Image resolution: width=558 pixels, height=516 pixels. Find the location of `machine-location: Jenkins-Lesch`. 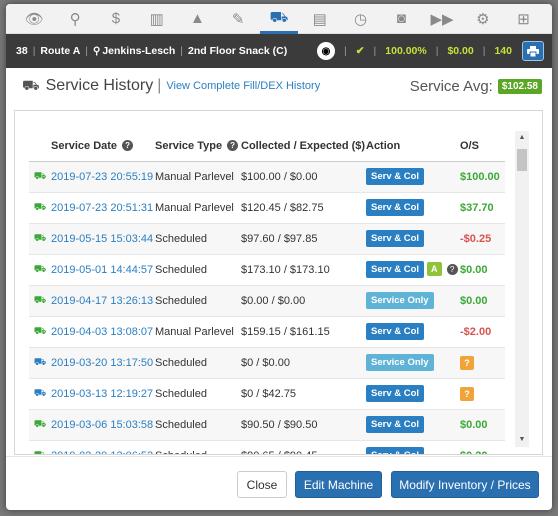

machine-location: Jenkins-Lesch is located at coordinates (139, 51).